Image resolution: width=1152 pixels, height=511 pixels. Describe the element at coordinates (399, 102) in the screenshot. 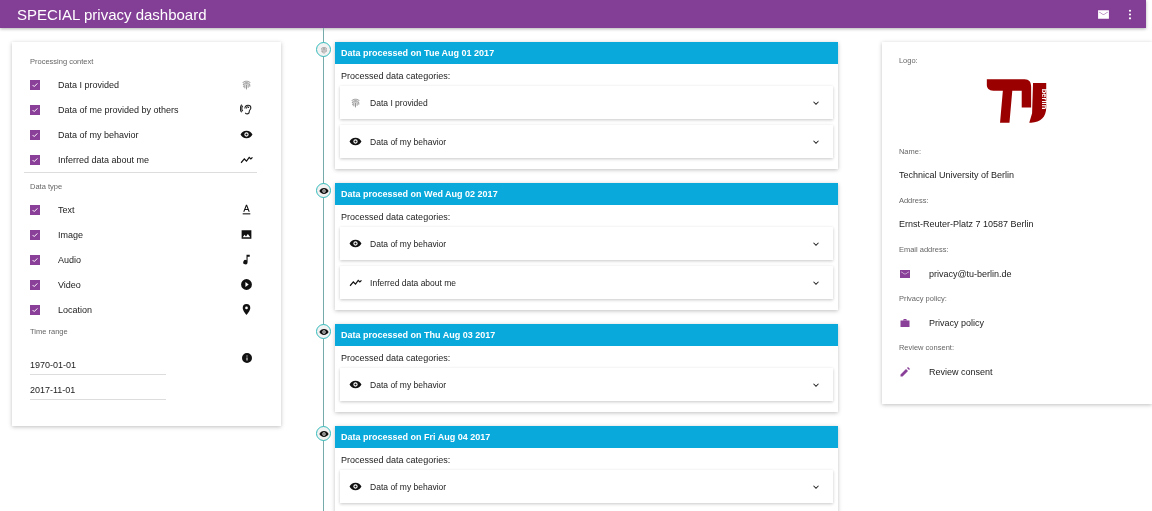

I see `category-label: Data I provided` at that location.